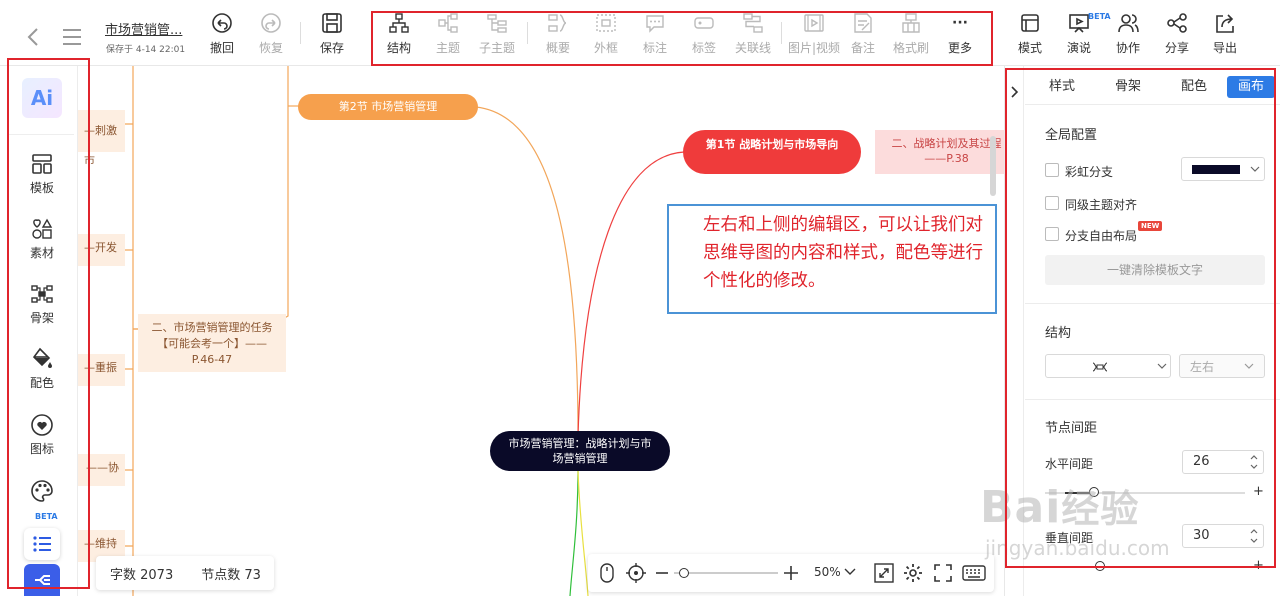 The width and height of the screenshot is (1280, 596). What do you see at coordinates (913, 573) in the screenshot?
I see `gear-icon` at bounding box center [913, 573].